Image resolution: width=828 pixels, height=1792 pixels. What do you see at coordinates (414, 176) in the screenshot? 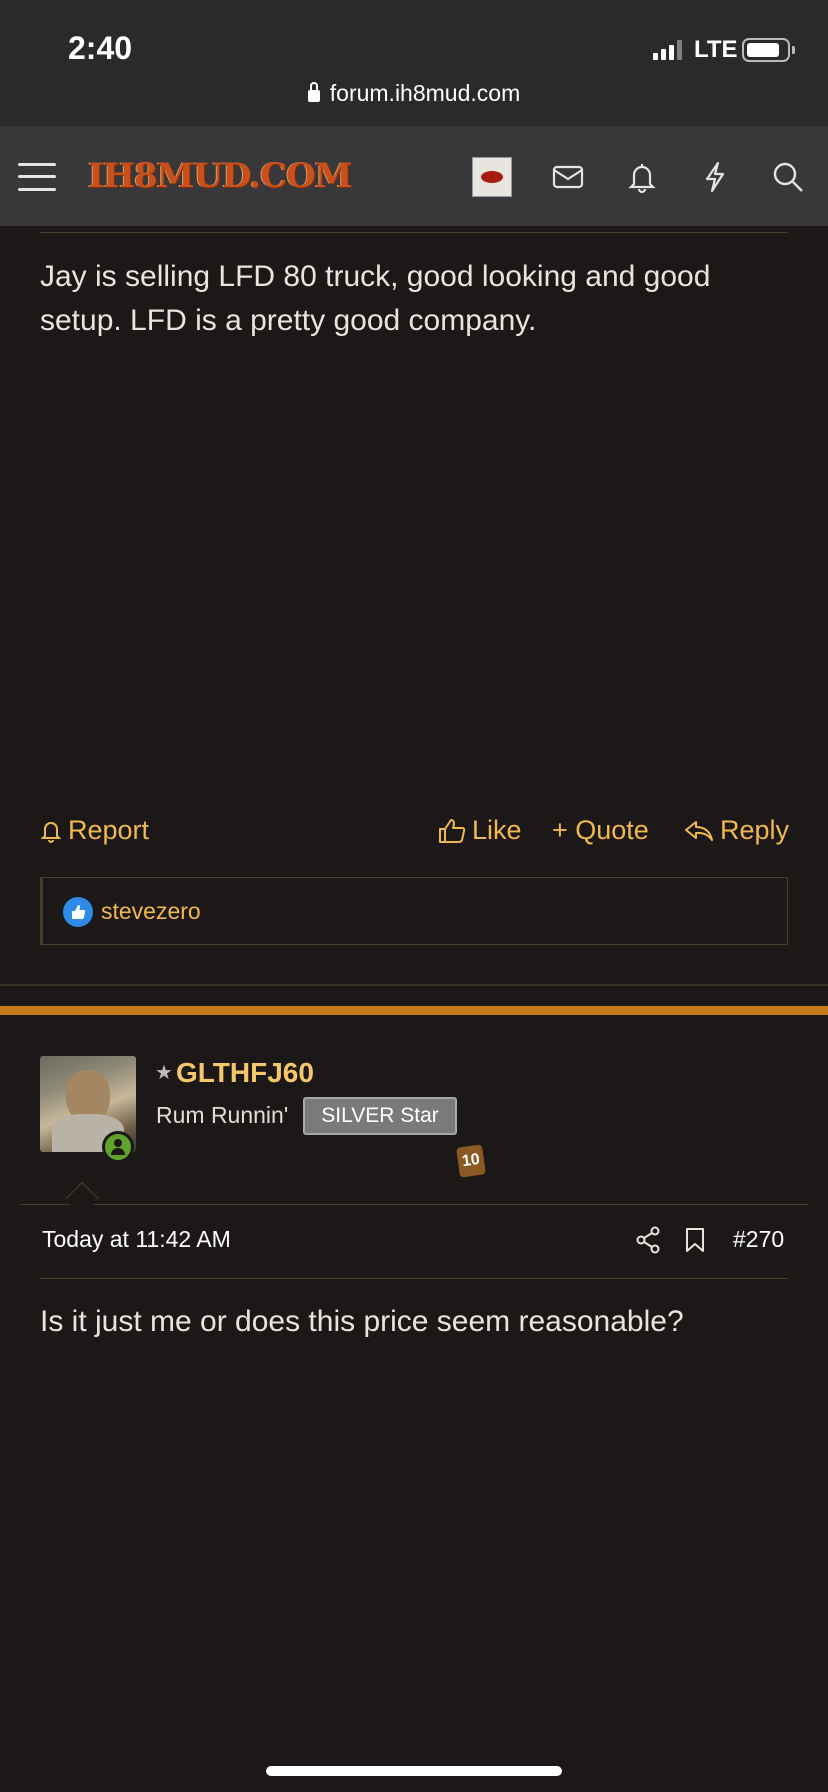
I see `site-header: IH8MUD.COM` at bounding box center [414, 176].